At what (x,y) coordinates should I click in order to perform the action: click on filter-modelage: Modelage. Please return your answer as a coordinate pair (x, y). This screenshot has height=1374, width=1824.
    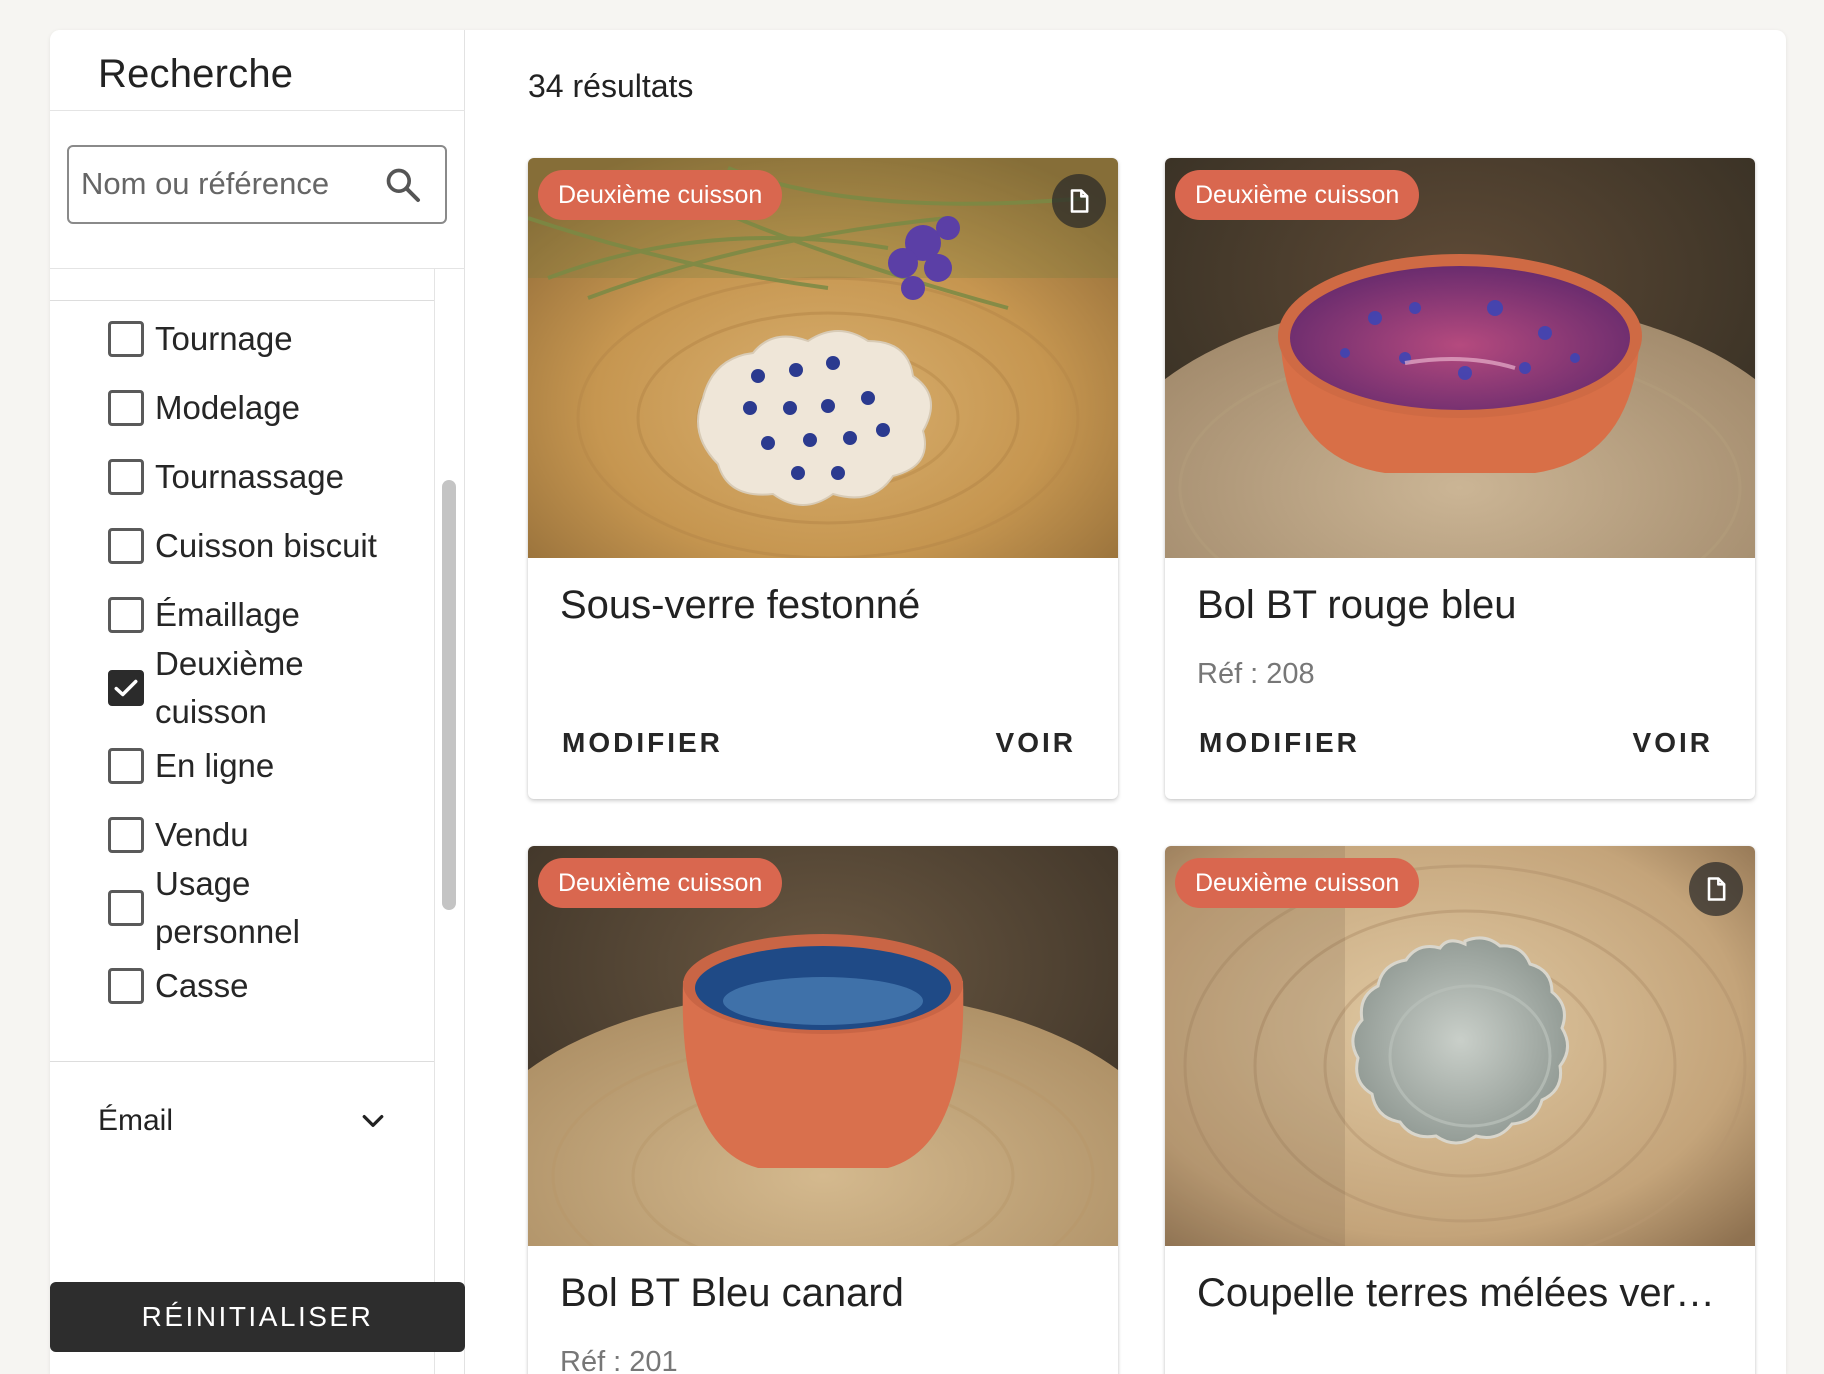
    Looking at the image, I should click on (258, 408).